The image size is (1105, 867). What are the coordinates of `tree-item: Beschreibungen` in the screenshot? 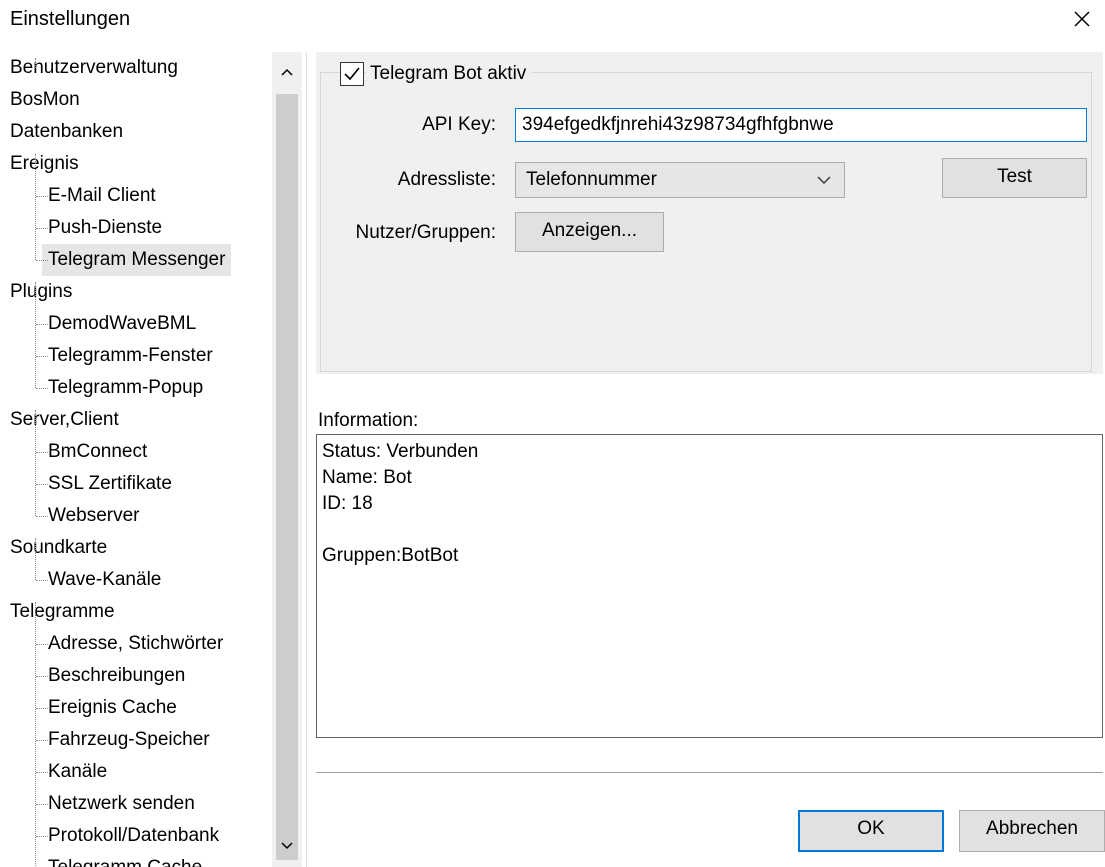 It's located at (116, 676).